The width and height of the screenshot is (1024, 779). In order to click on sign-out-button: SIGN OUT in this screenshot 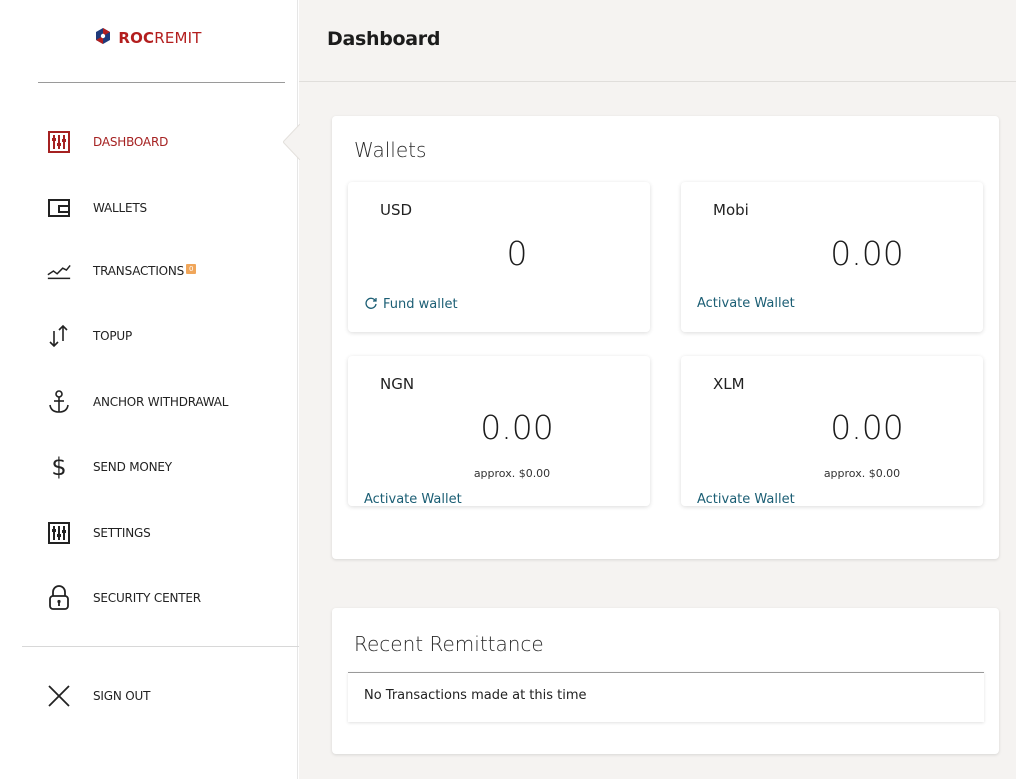, I will do `click(153, 696)`.